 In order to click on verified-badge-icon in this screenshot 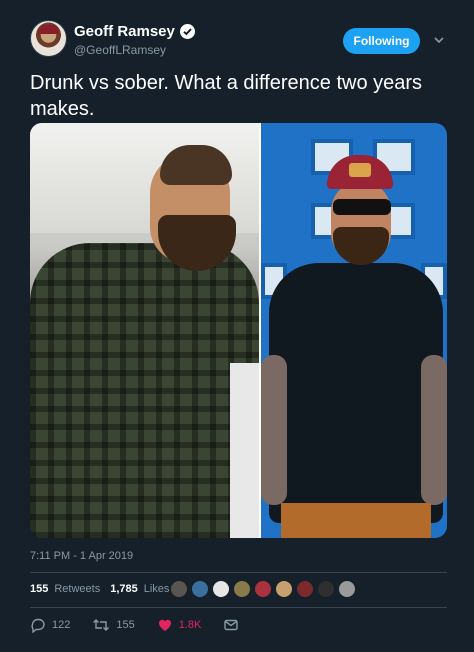, I will do `click(187, 31)`.